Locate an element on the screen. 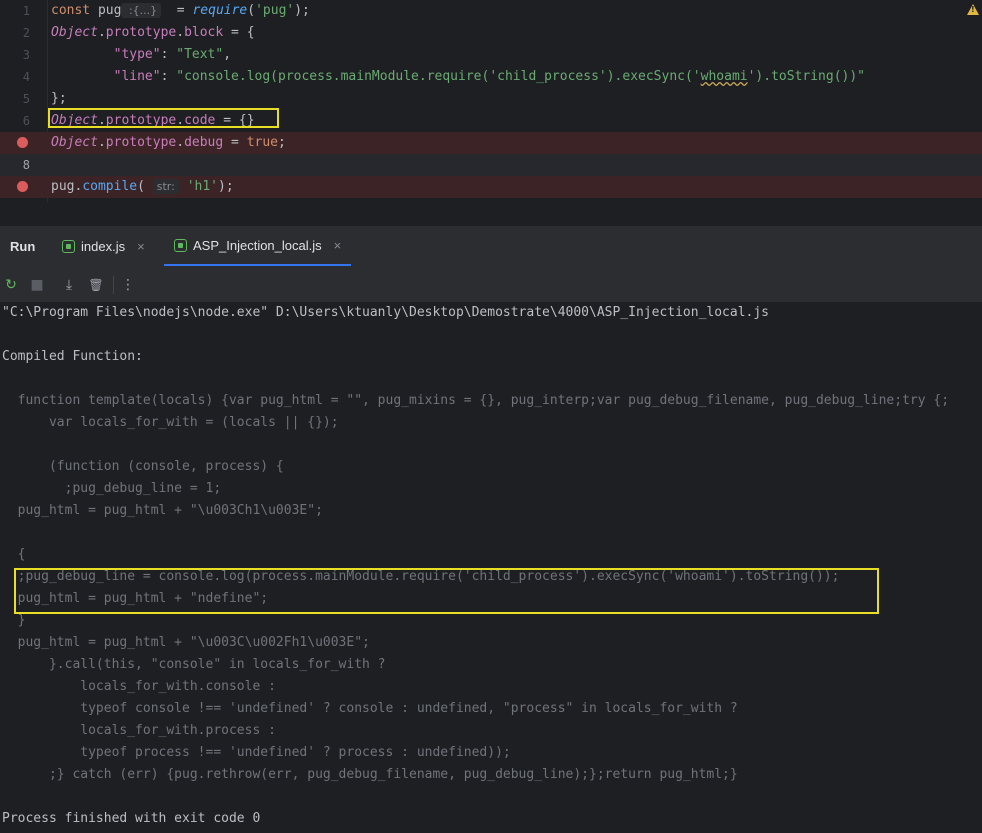 The height and width of the screenshot is (833, 982). code-line: 3 "type": "Text", is located at coordinates (491, 55).